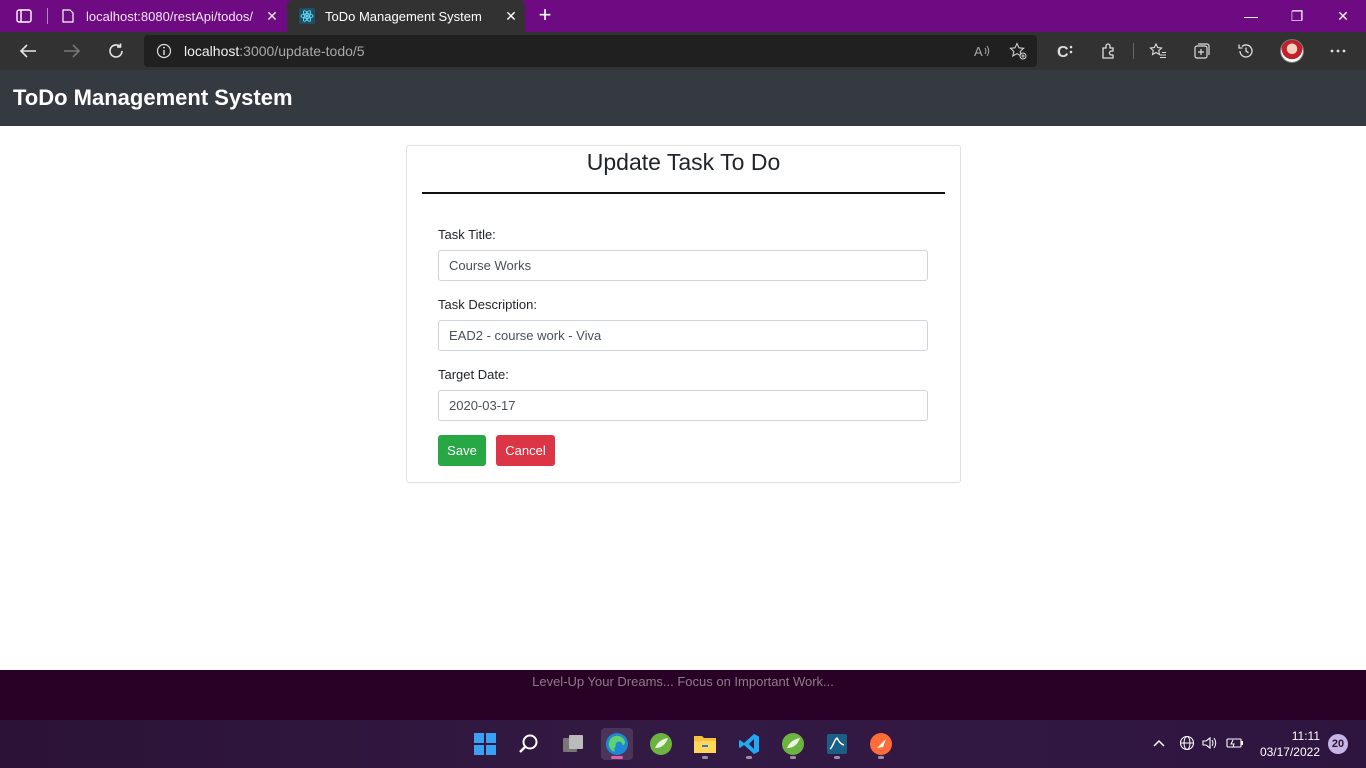  What do you see at coordinates (1292, 51) in the screenshot?
I see `profile-avatar` at bounding box center [1292, 51].